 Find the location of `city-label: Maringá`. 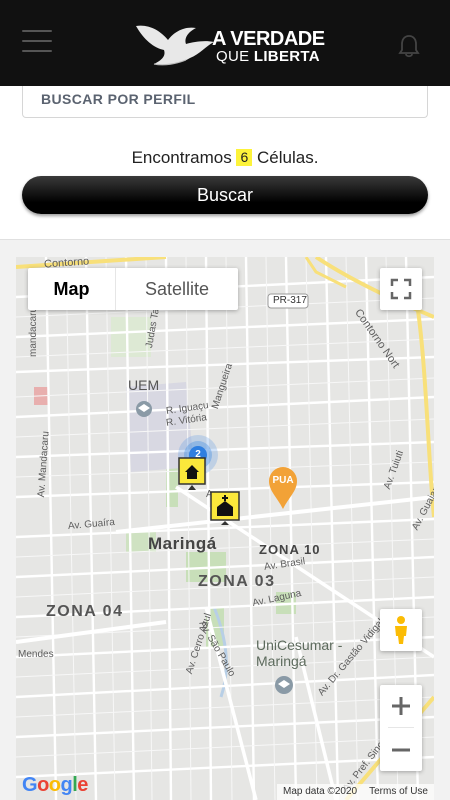

city-label: Maringá is located at coordinates (182, 543).